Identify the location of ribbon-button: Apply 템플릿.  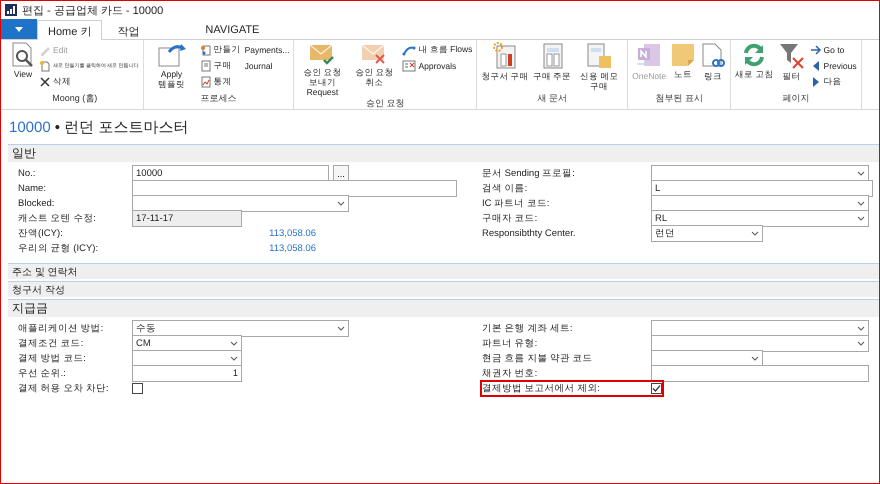
(171, 67).